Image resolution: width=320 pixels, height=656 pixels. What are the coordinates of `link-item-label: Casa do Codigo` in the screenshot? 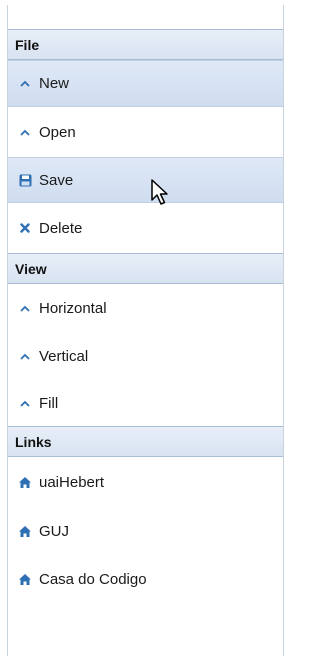 It's located at (93, 579).